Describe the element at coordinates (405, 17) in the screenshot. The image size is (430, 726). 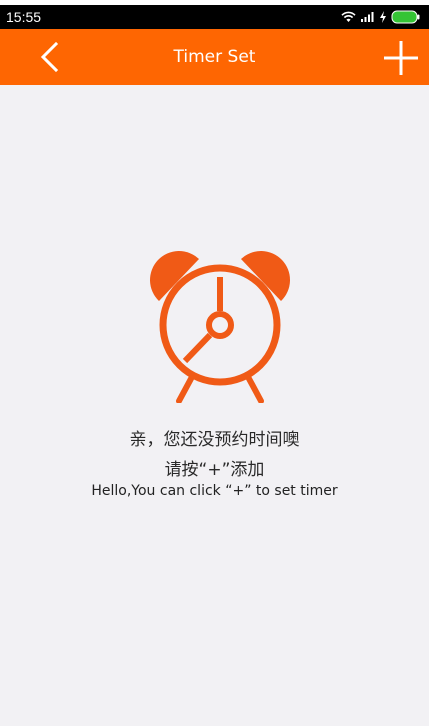
I see `battery-icon` at that location.